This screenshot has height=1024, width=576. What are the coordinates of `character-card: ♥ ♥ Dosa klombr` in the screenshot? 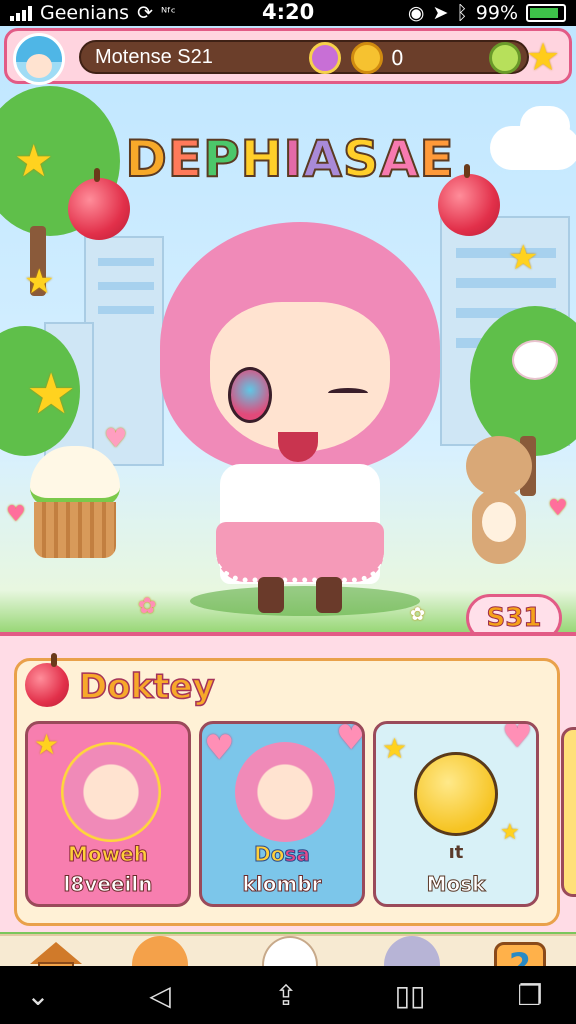 It's located at (282, 814).